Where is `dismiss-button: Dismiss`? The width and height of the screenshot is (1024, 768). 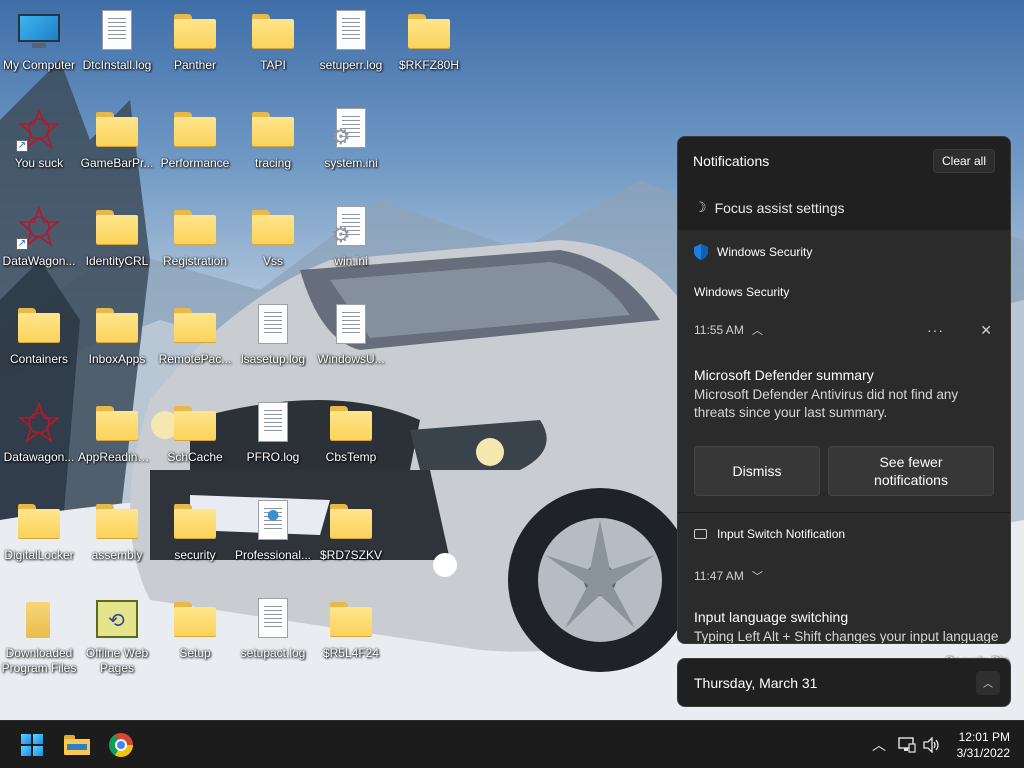 dismiss-button: Dismiss is located at coordinates (757, 471).